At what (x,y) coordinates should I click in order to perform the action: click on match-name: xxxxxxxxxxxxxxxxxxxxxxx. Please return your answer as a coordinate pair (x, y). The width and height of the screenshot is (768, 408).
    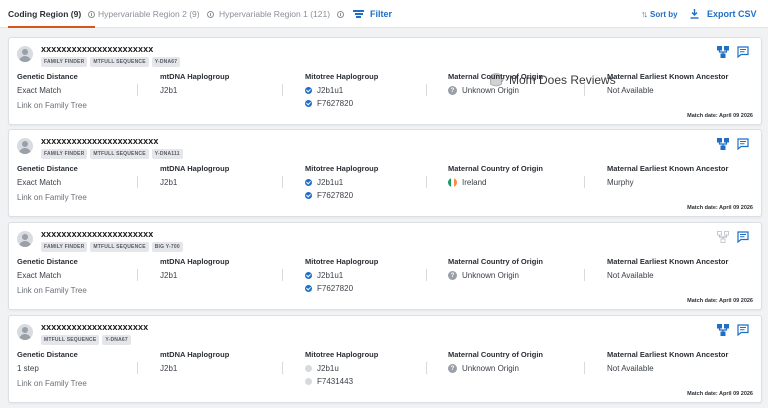
    Looking at the image, I should click on (99, 141).